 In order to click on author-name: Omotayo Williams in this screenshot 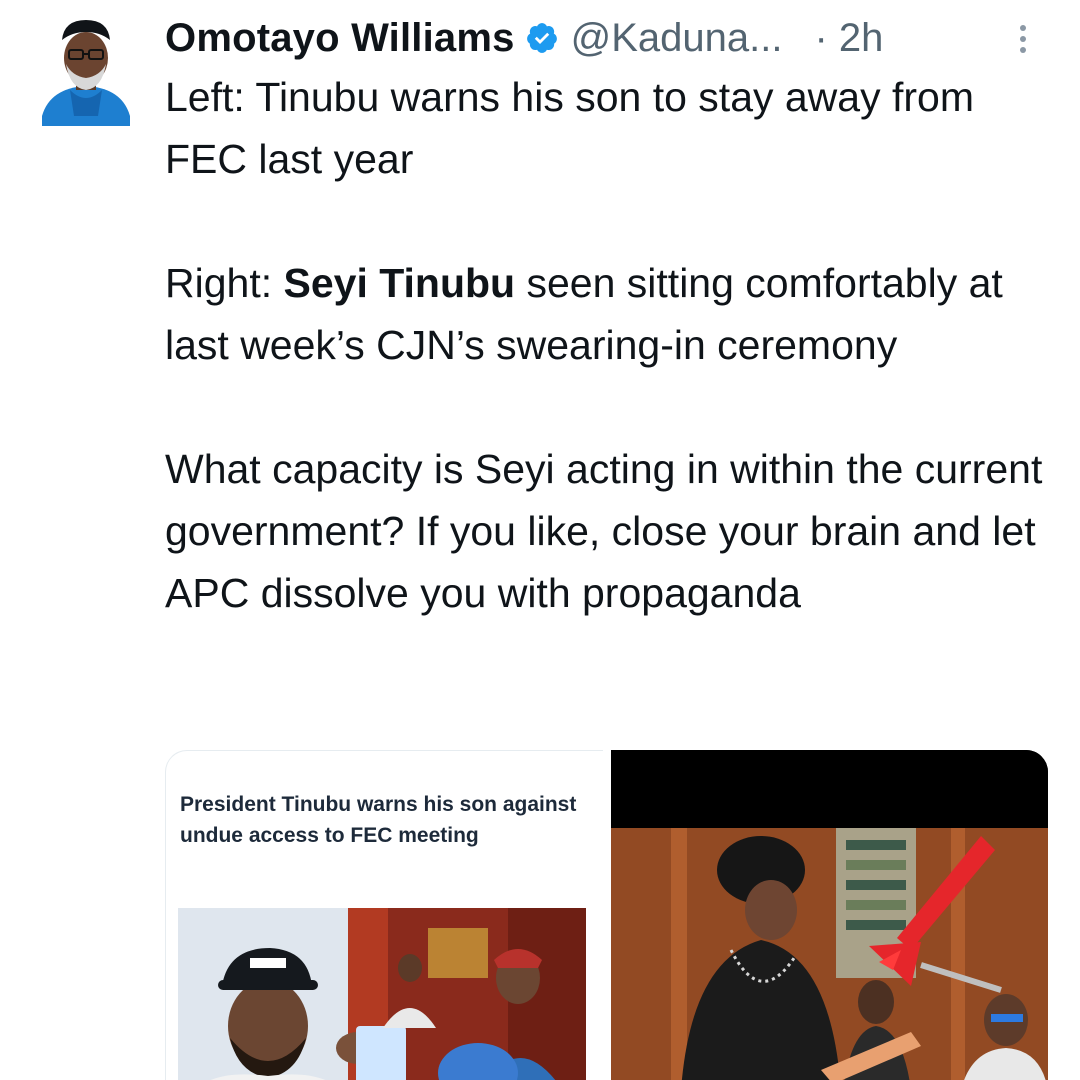, I will do `click(340, 38)`.